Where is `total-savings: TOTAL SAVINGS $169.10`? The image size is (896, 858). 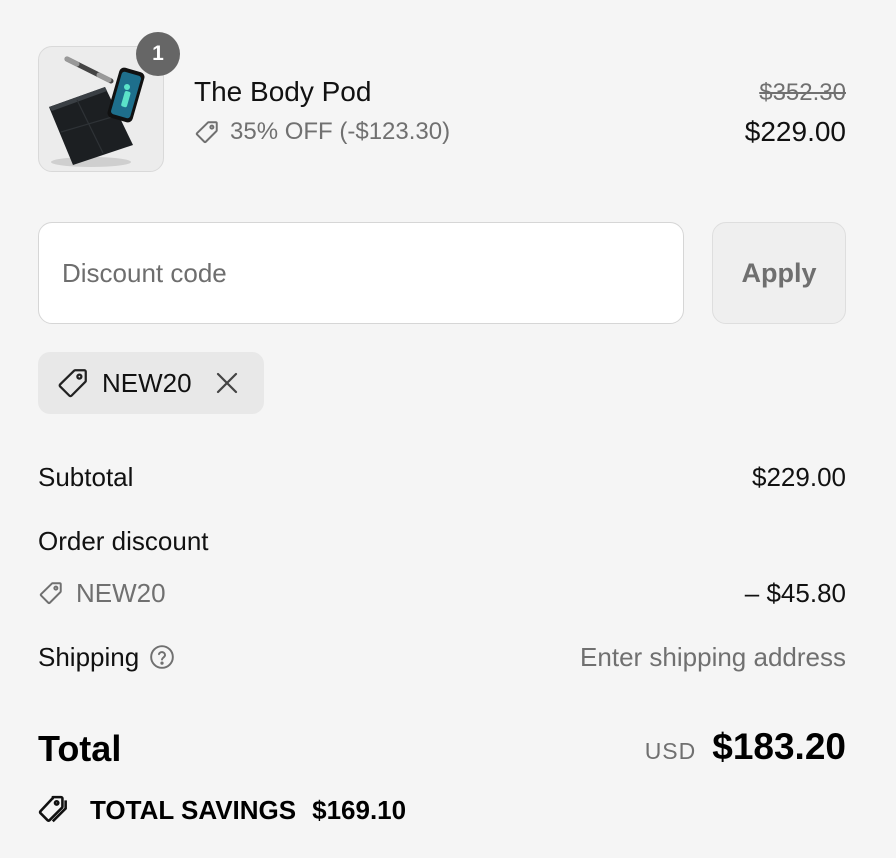 total-savings: TOTAL SAVINGS $169.10 is located at coordinates (222, 810).